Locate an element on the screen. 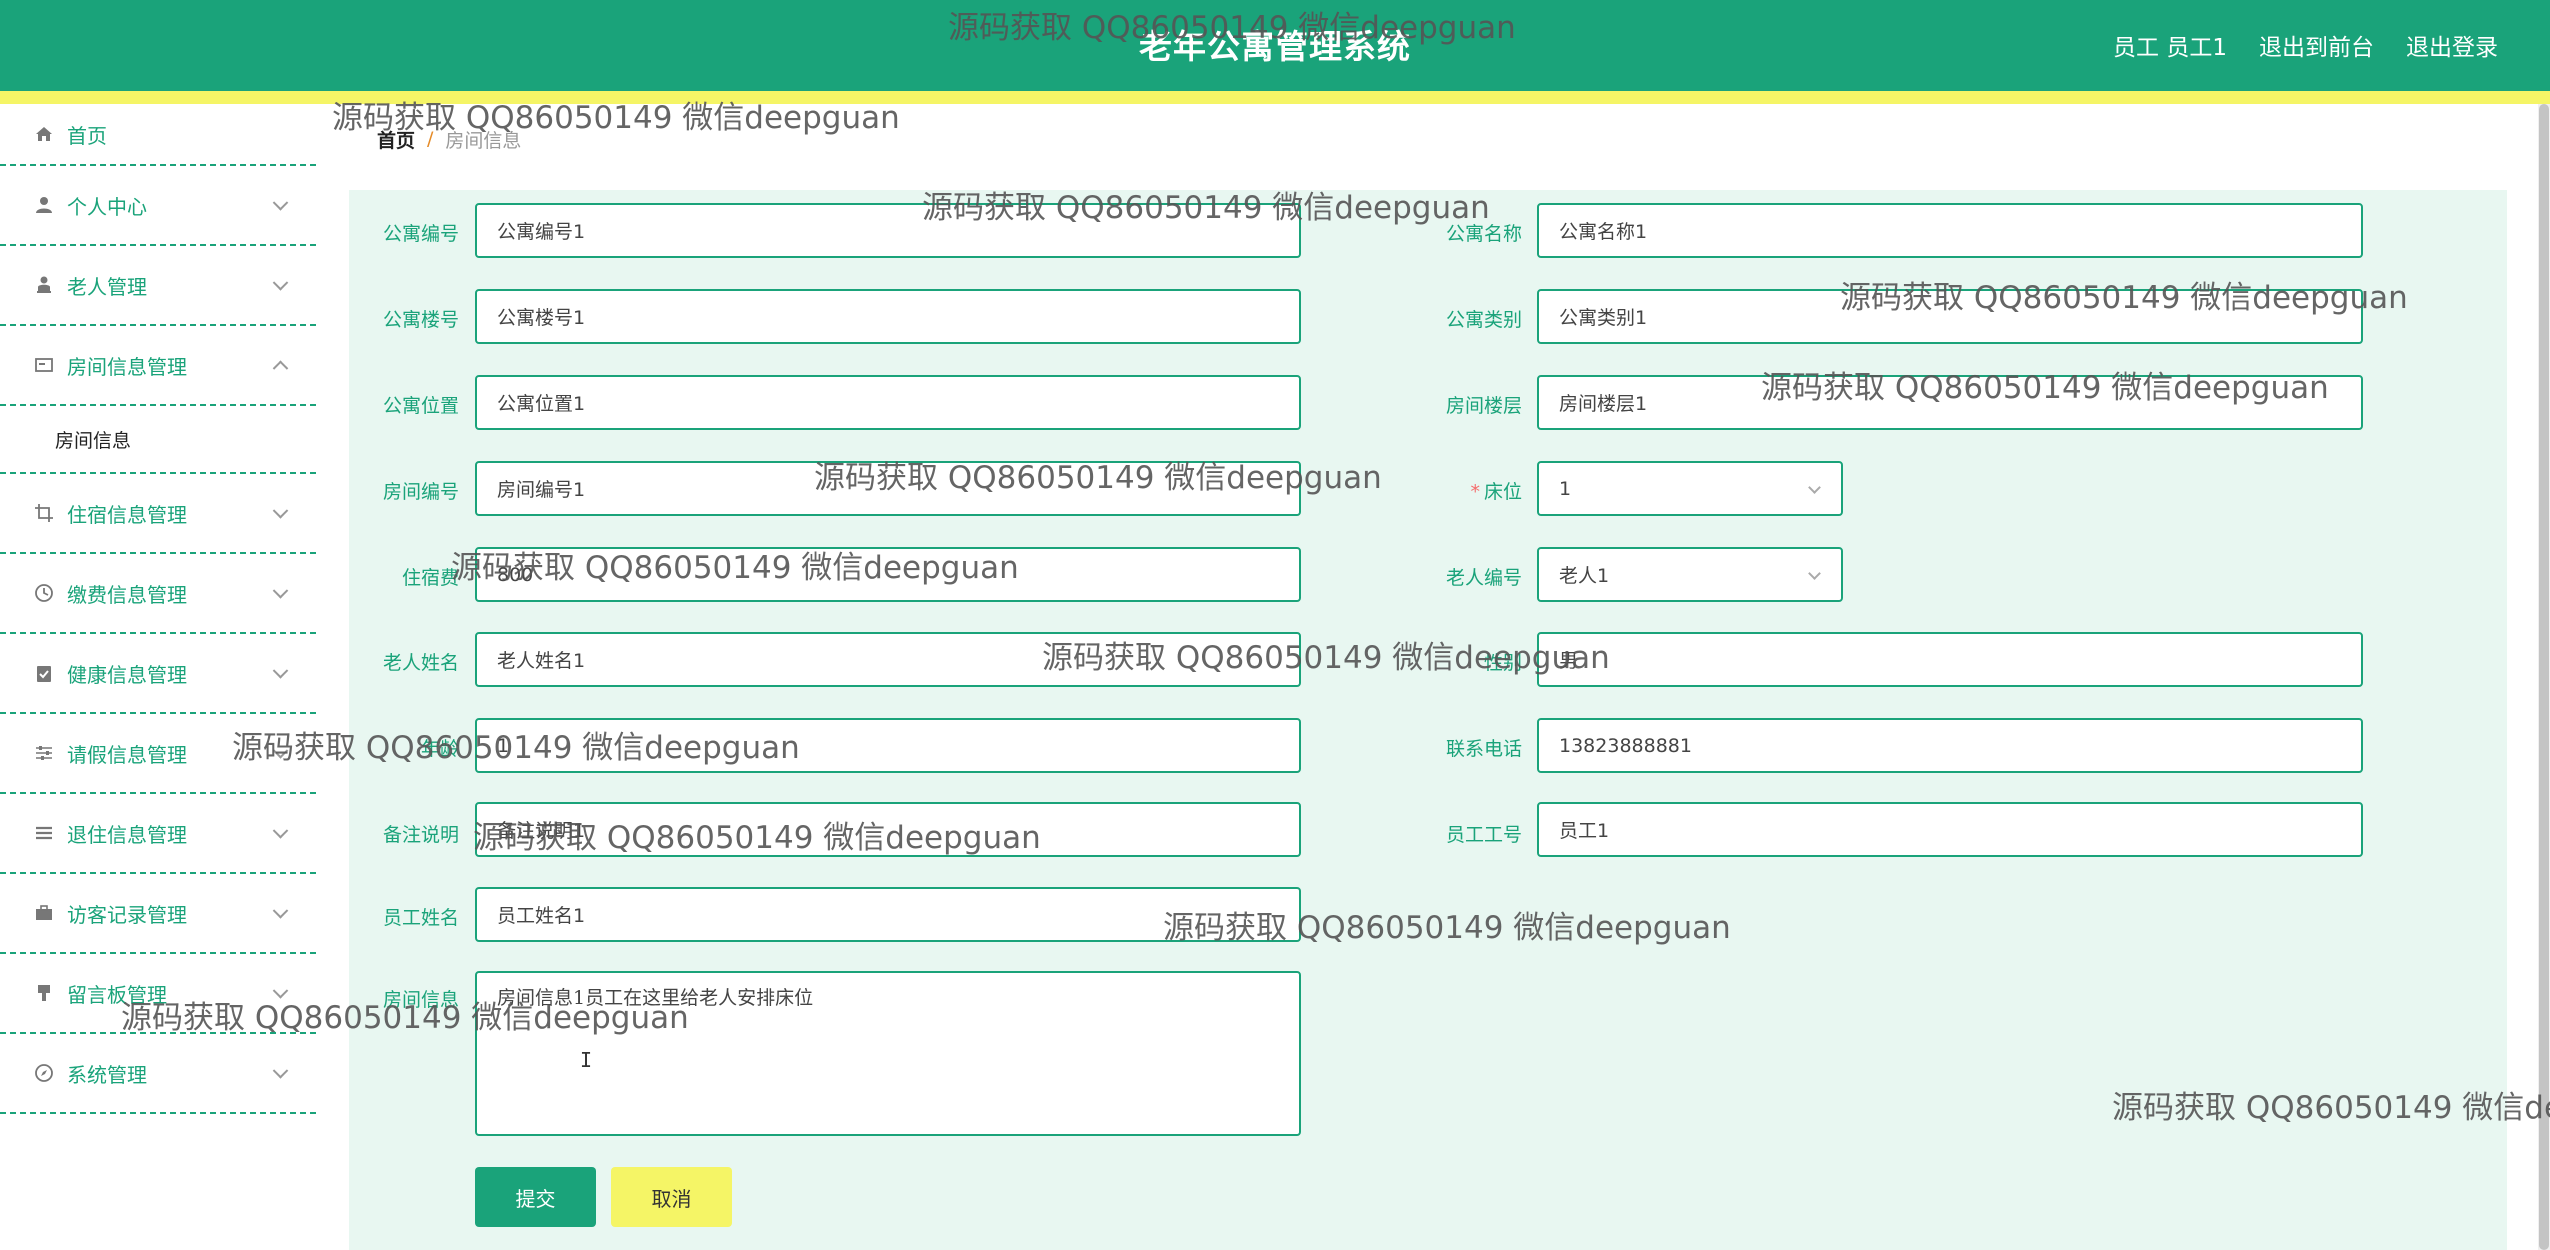  sidebar-item-health-management: 健康信息管理 is located at coordinates (158, 674).